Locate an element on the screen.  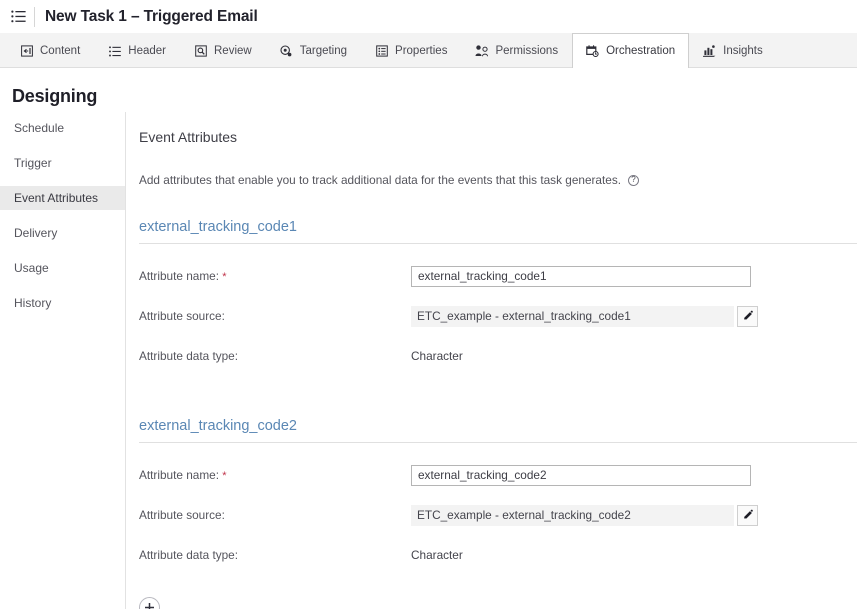
window-titlebar: New Task 1 – Triggered Email is located at coordinates (428, 16).